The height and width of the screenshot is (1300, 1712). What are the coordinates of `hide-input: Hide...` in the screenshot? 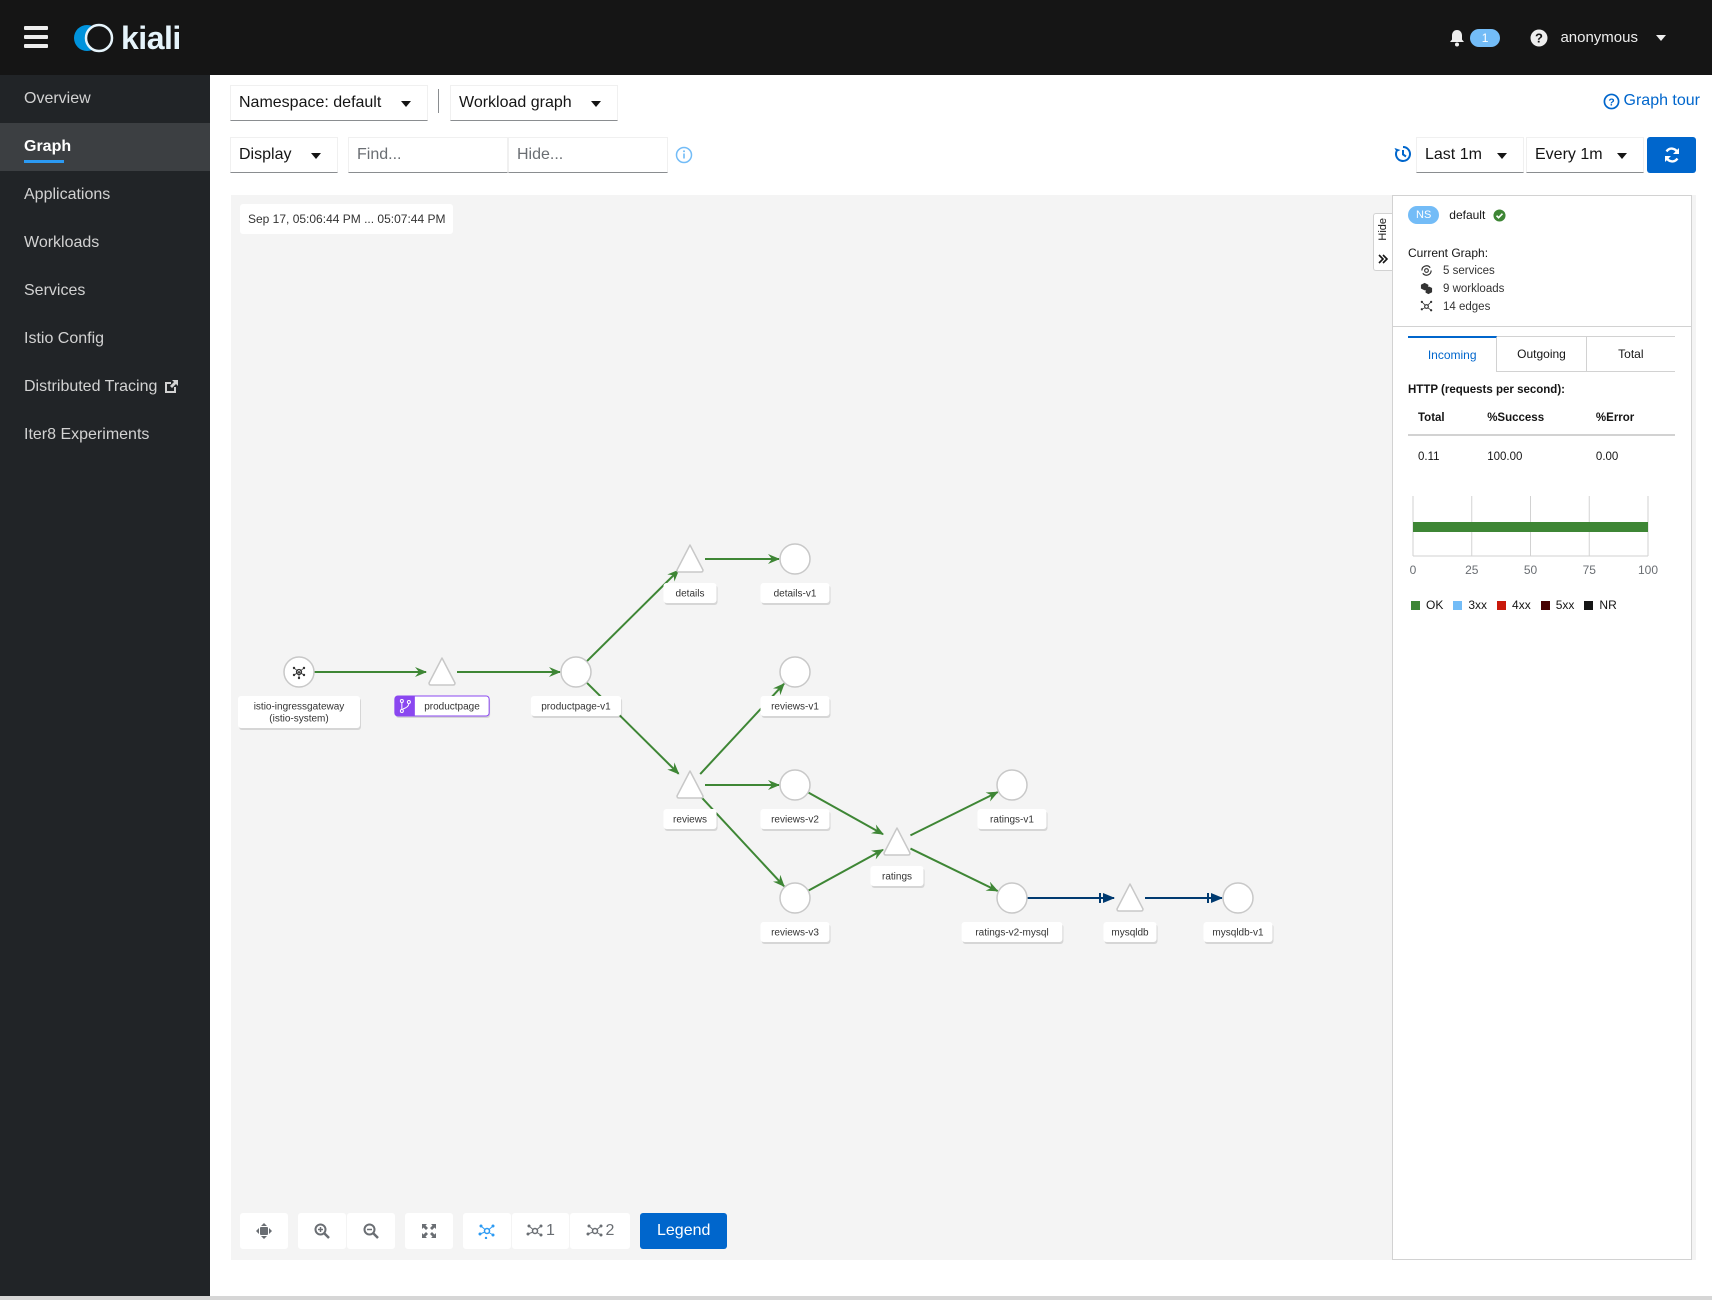 It's located at (588, 155).